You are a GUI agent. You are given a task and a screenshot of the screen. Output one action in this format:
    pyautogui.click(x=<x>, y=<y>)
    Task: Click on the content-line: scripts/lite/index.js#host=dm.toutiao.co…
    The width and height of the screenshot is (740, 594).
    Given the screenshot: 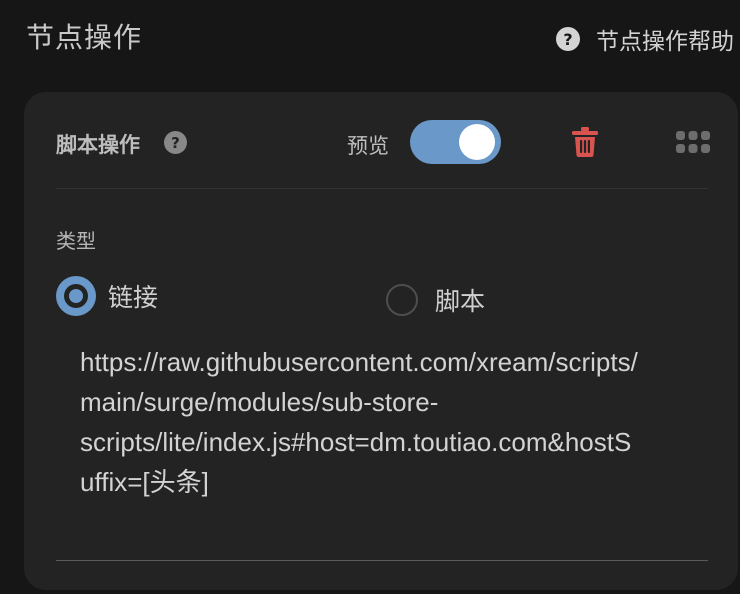 What is the action you would take?
    pyautogui.click(x=356, y=442)
    